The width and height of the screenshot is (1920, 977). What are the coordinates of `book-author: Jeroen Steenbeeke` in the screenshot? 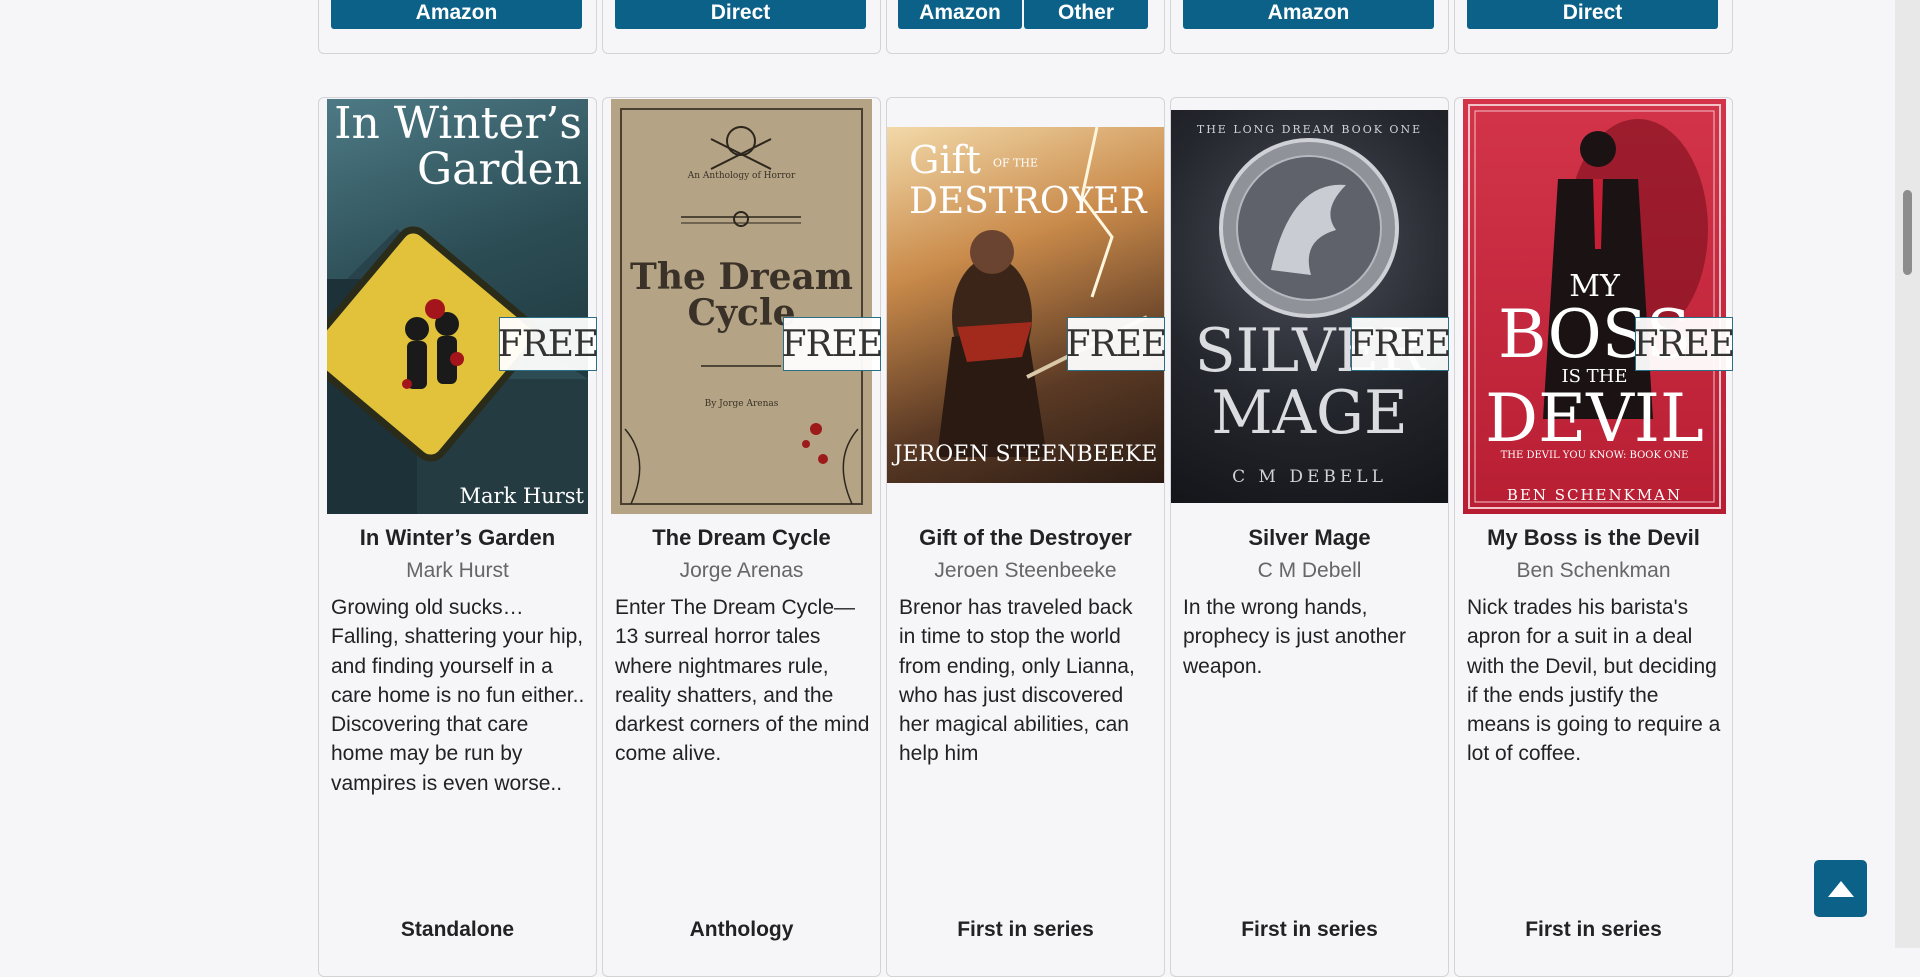 It's located at (1025, 570).